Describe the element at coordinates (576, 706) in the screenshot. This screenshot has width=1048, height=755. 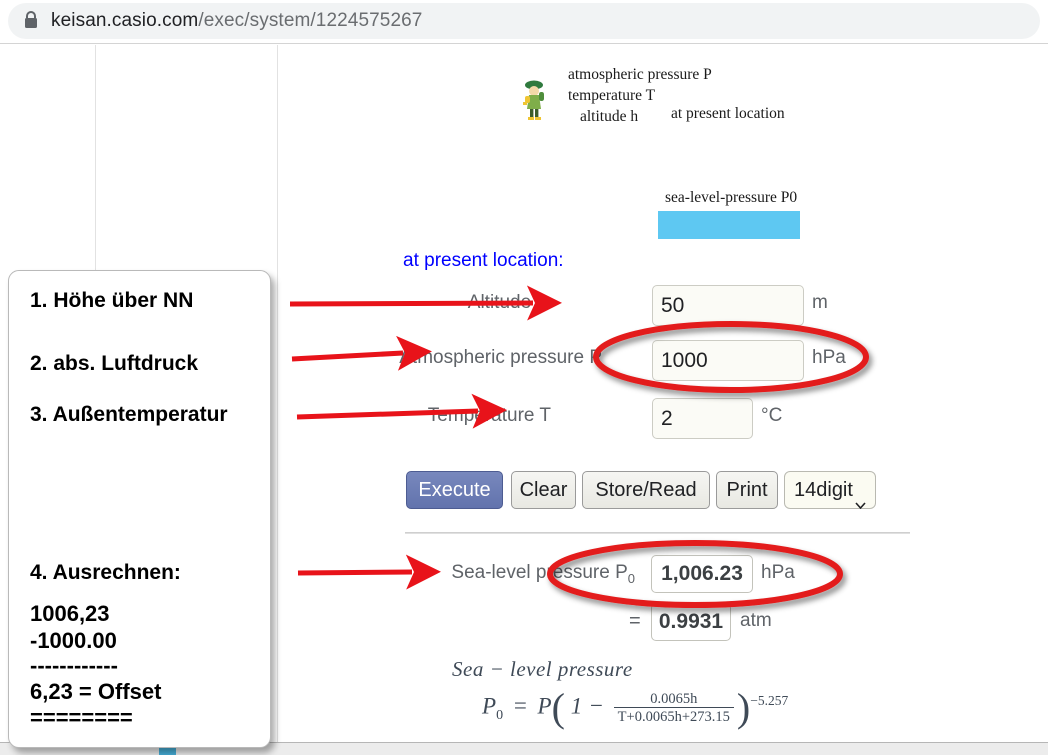
I see `formula-one: 1` at that location.